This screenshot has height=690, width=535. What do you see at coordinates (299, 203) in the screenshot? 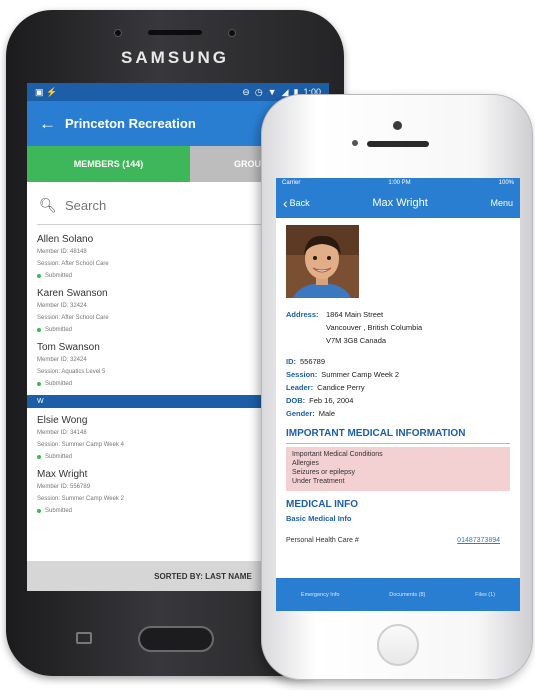
I see `back-label: Back` at bounding box center [299, 203].